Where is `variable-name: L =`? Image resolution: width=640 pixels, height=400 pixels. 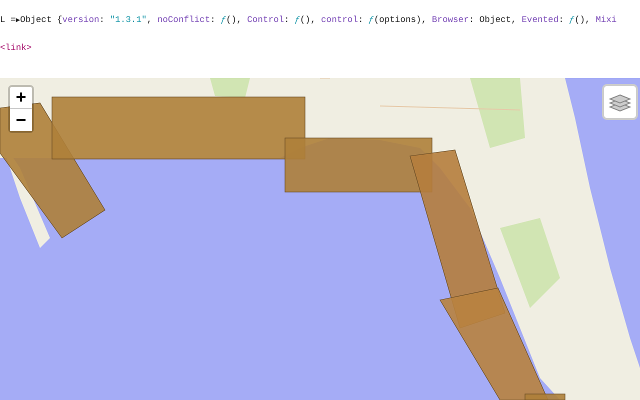
variable-name: L = is located at coordinates (8, 21).